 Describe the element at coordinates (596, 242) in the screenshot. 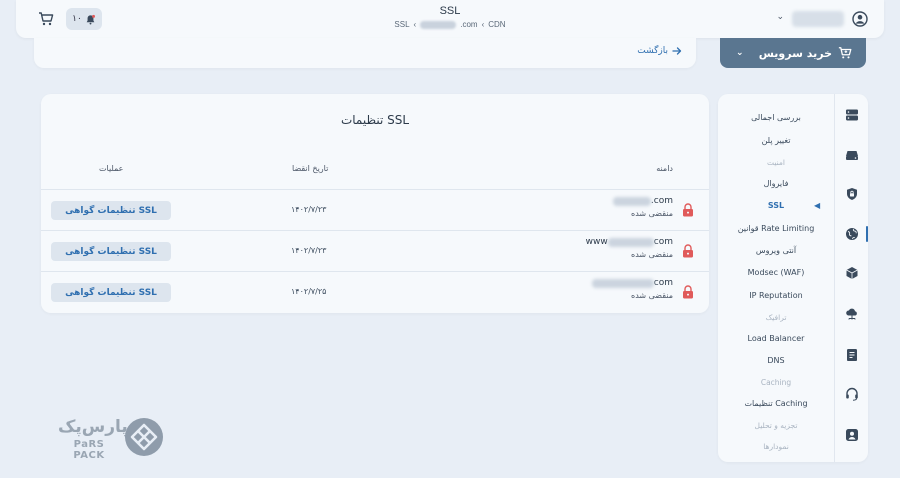

I see `domain-prefix: www` at that location.